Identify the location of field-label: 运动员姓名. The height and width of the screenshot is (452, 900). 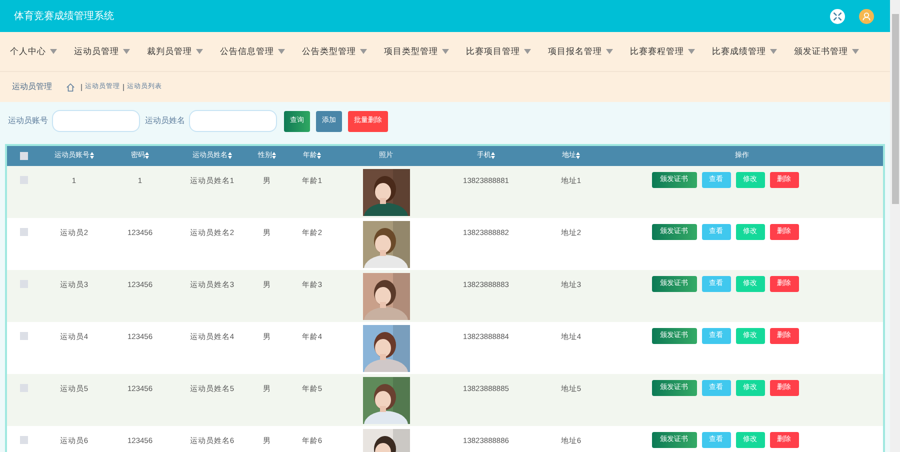
(165, 121).